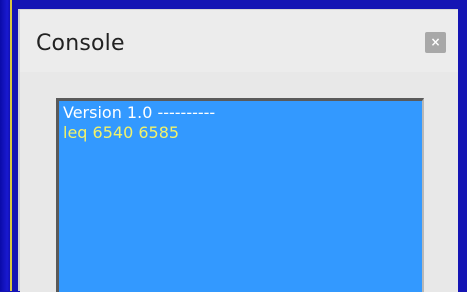 The height and width of the screenshot is (292, 467). Describe the element at coordinates (121, 132) in the screenshot. I see `console-line-command: leq 6540 6585` at that location.